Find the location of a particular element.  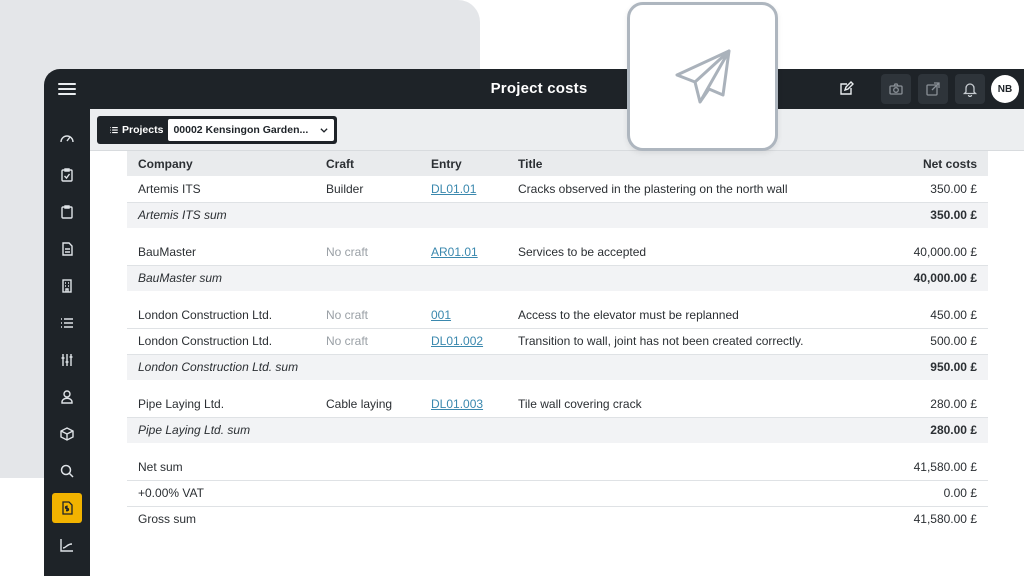

send-card is located at coordinates (702, 76).